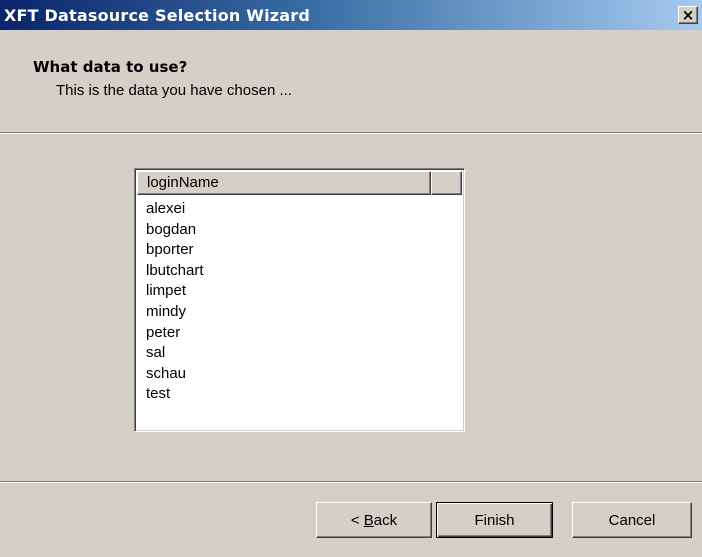 The image size is (702, 557). Describe the element at coordinates (175, 271) in the screenshot. I see `list-item: lbutchart` at that location.